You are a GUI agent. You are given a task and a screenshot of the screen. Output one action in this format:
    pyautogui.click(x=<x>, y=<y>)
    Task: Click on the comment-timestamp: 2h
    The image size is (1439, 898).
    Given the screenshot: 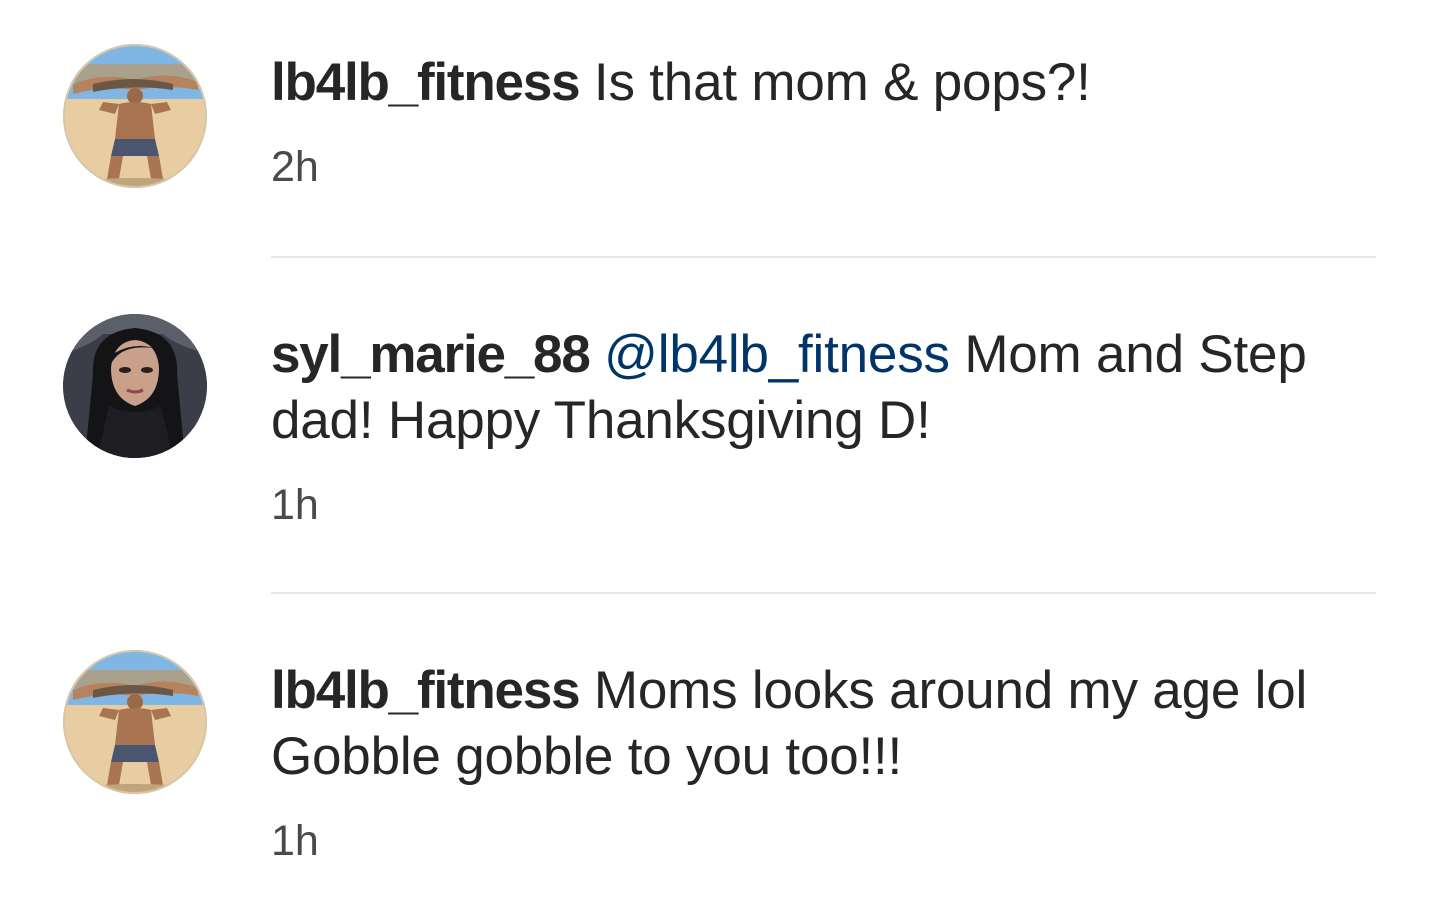 What is the action you would take?
    pyautogui.click(x=295, y=167)
    